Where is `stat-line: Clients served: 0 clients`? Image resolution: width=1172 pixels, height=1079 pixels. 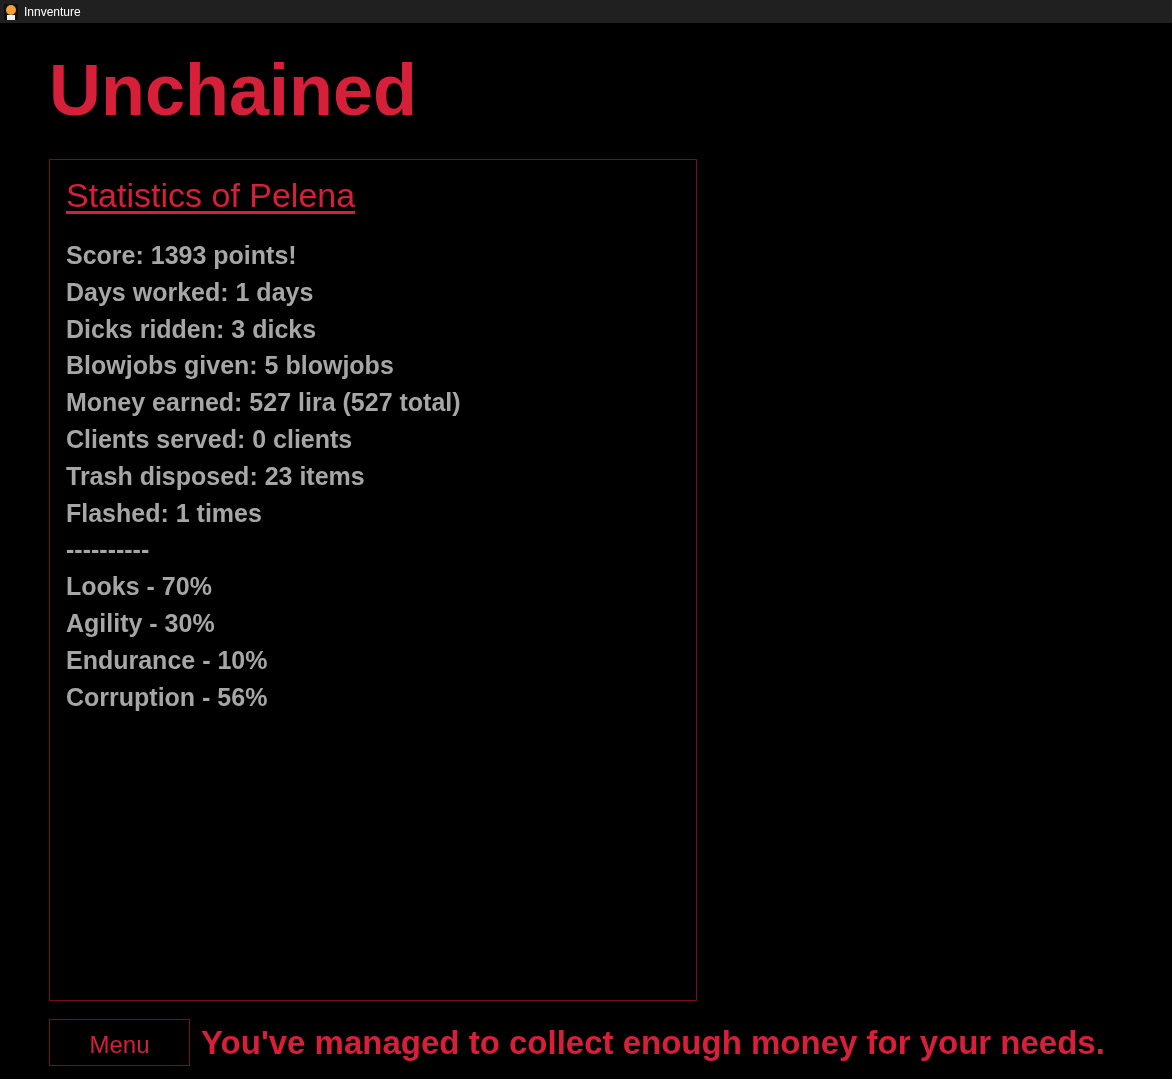 stat-line: Clients served: 0 clients is located at coordinates (210, 439).